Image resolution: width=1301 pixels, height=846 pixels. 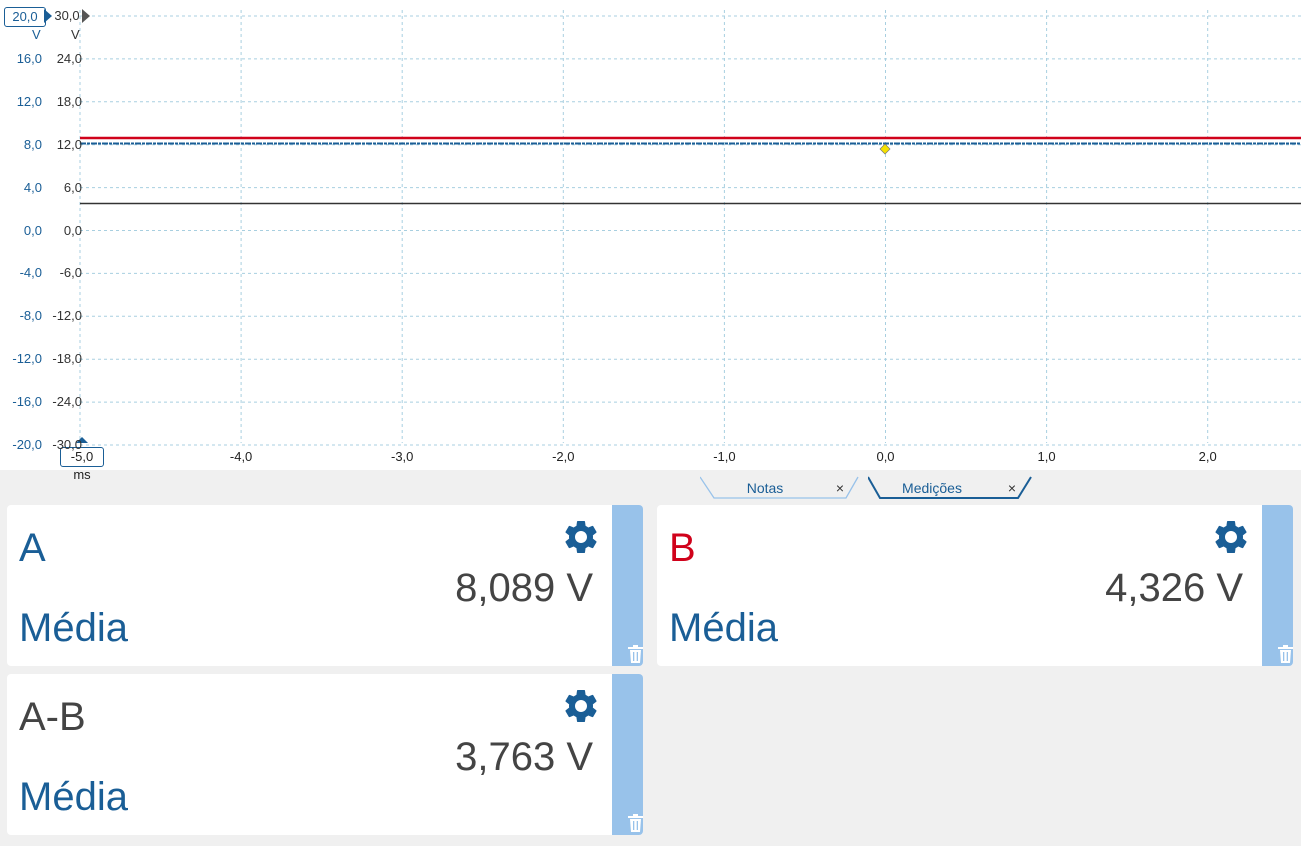 What do you see at coordinates (1012, 488) in the screenshot?
I see `tab-measurements-close-icon: ×` at bounding box center [1012, 488].